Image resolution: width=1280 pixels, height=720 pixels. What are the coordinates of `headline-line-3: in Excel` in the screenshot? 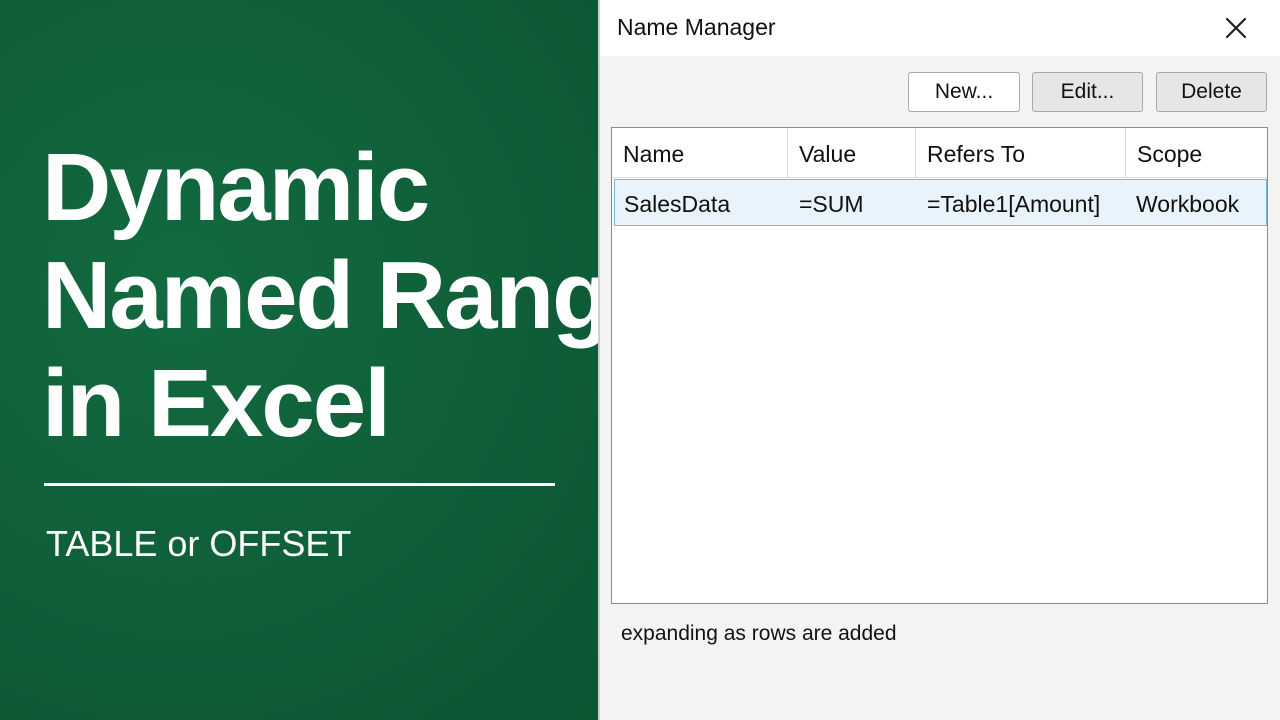 It's located at (216, 403).